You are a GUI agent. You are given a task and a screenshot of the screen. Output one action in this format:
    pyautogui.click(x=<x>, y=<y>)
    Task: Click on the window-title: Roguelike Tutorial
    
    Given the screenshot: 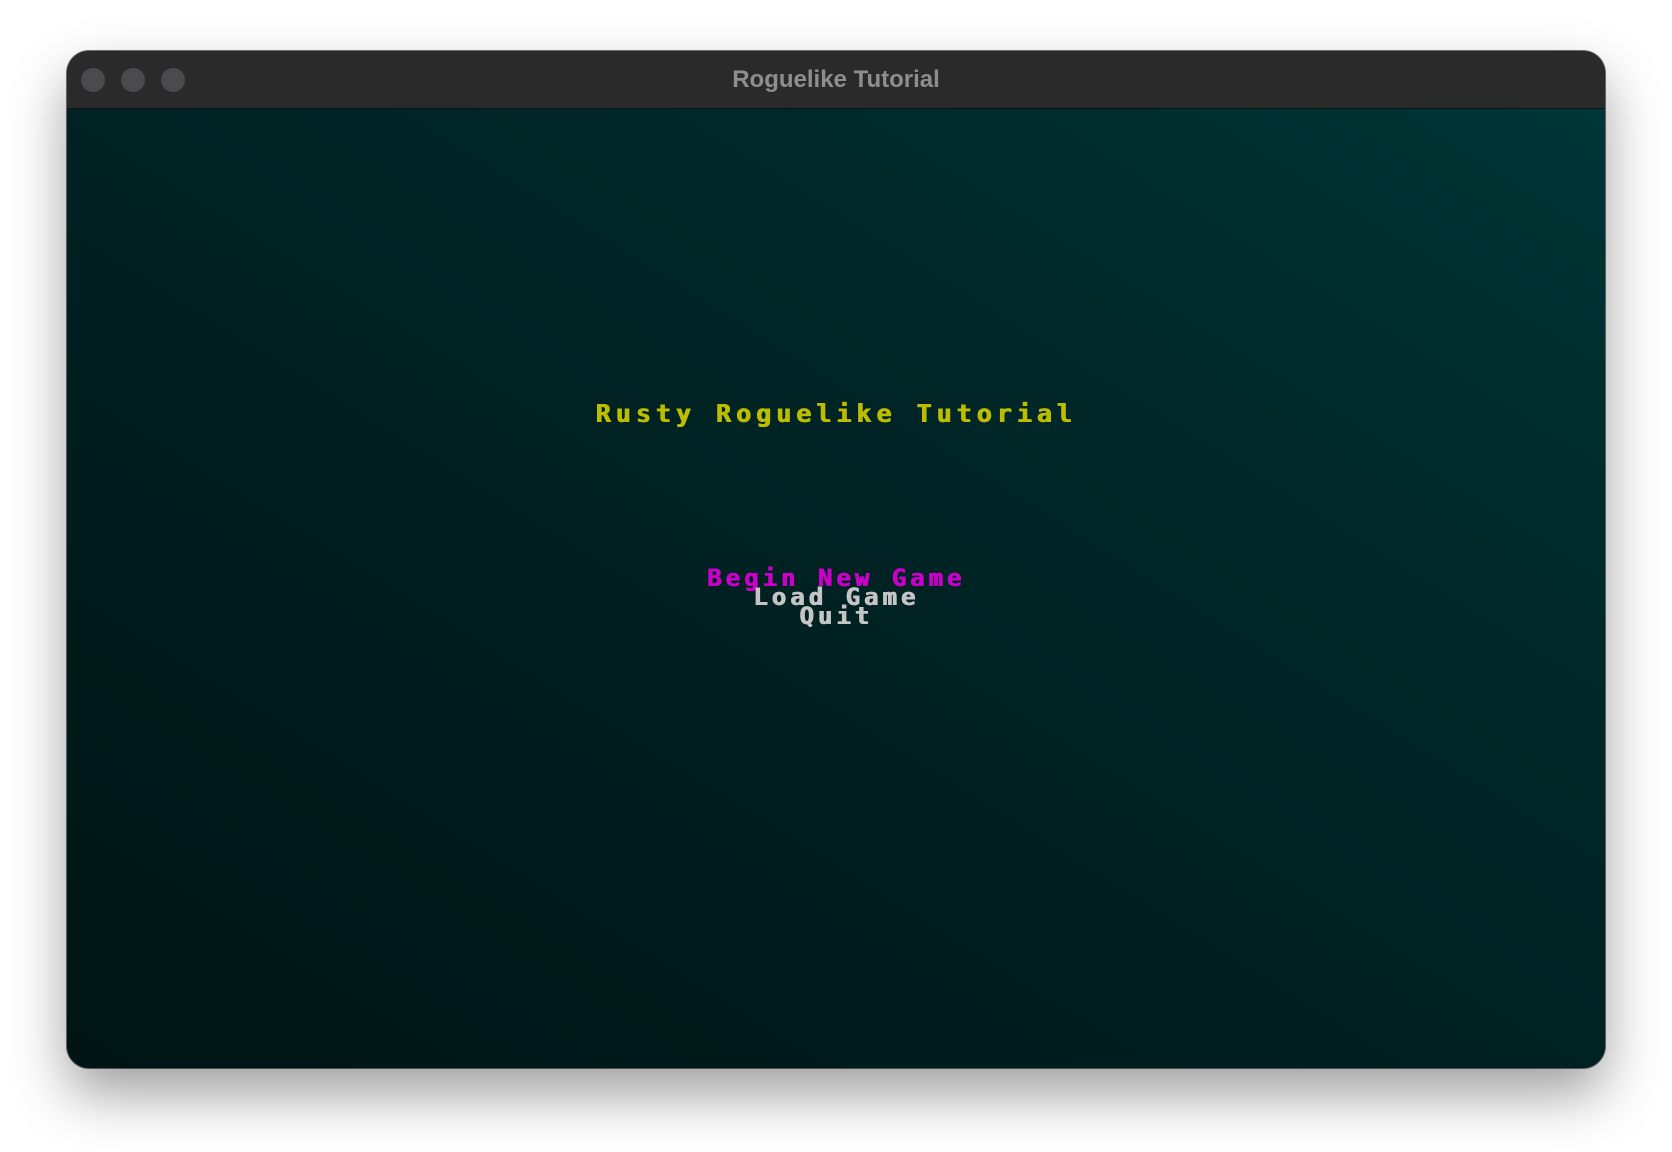 What is the action you would take?
    pyautogui.click(x=836, y=79)
    